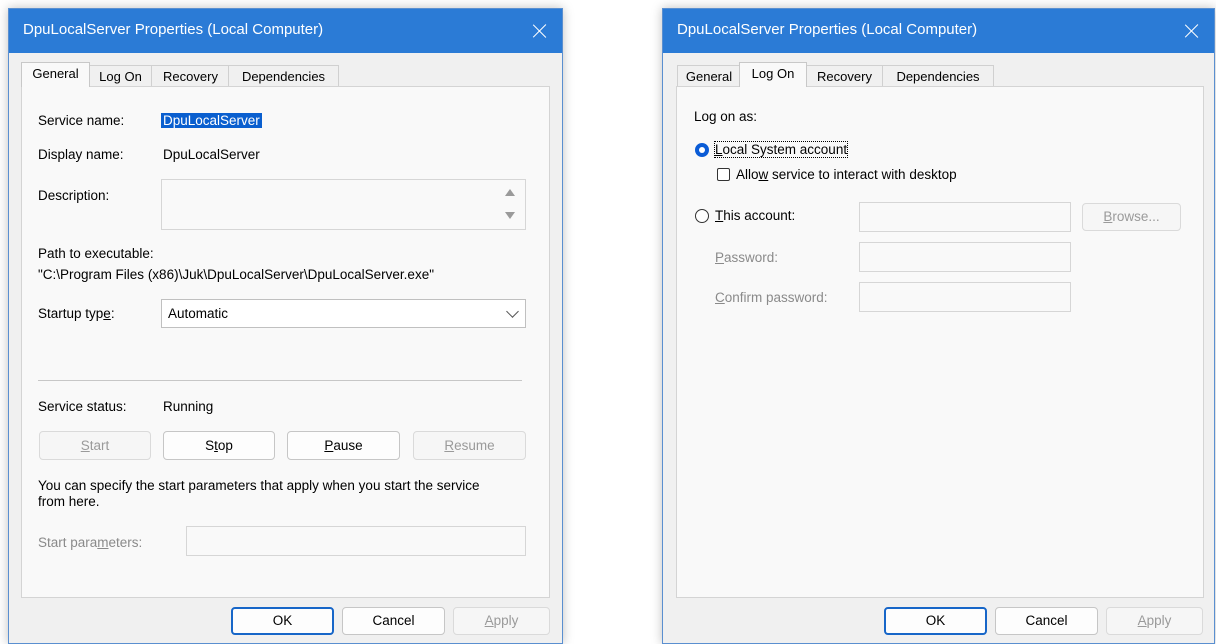  I want to click on display-name-value: DpuLocalServer, so click(211, 154).